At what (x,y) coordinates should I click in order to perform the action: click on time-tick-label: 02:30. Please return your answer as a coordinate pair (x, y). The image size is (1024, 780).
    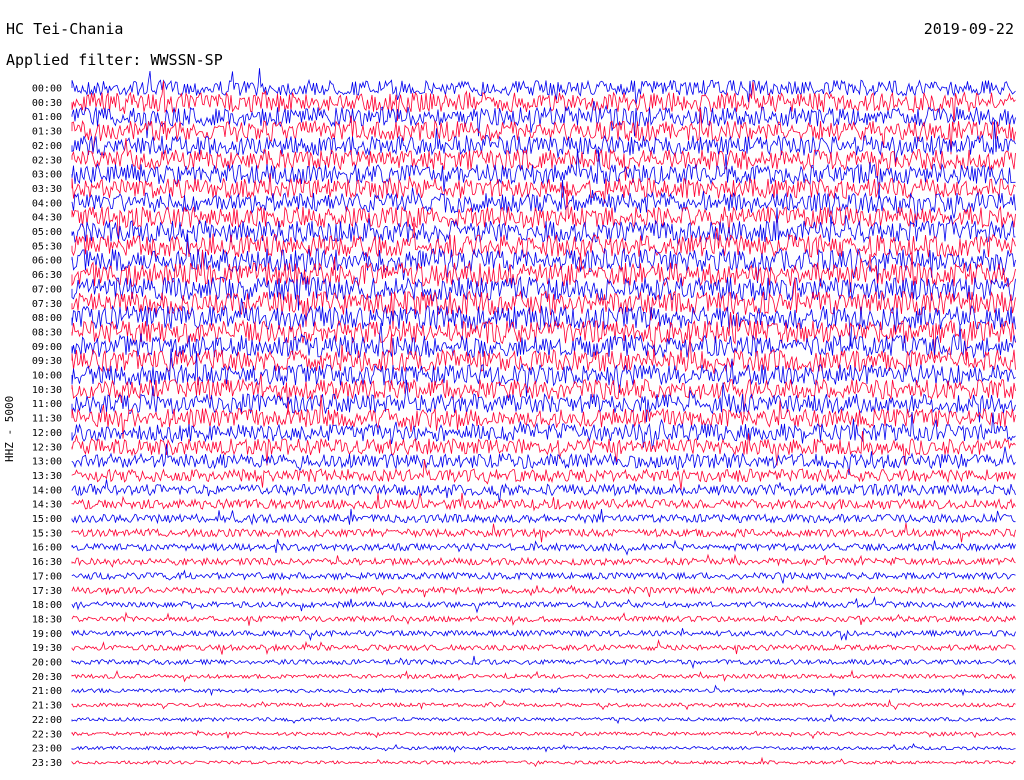
    Looking at the image, I should click on (47, 160).